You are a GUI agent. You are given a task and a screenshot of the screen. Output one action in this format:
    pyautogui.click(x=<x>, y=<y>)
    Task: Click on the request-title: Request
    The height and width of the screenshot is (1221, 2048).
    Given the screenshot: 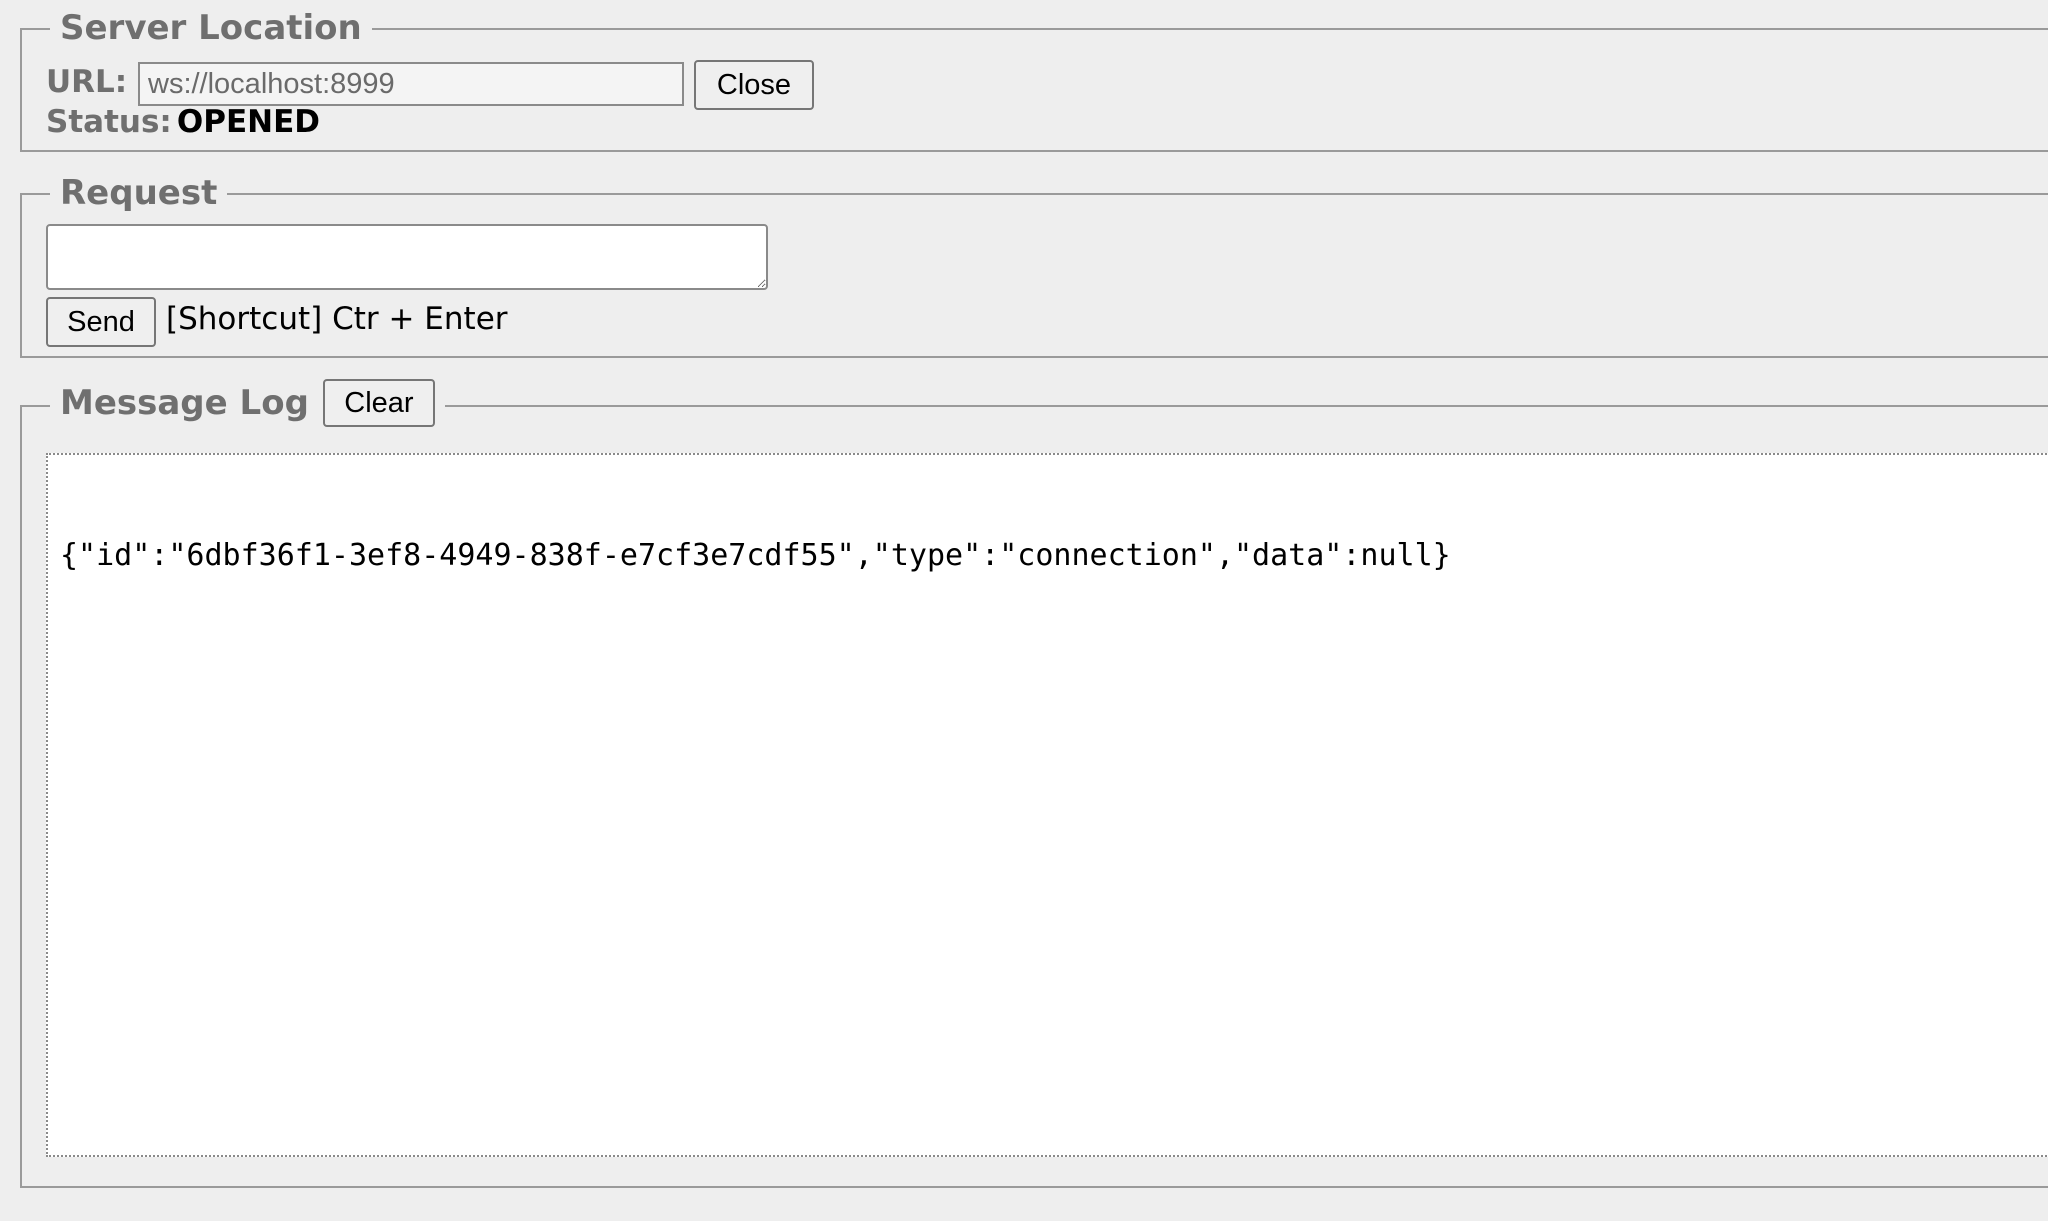 What is the action you would take?
    pyautogui.click(x=139, y=193)
    